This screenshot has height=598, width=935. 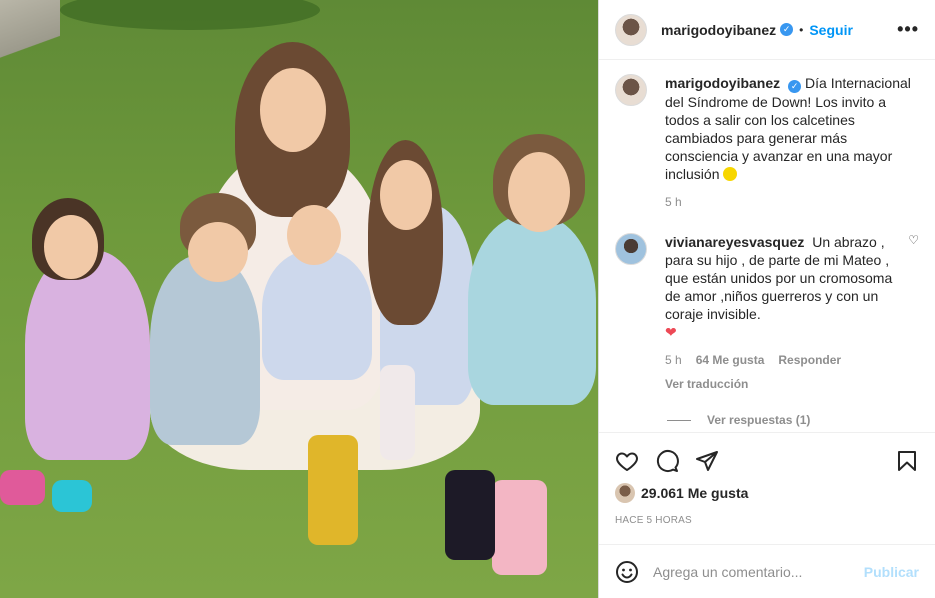 I want to click on caption-time: 5 h, so click(x=673, y=202).